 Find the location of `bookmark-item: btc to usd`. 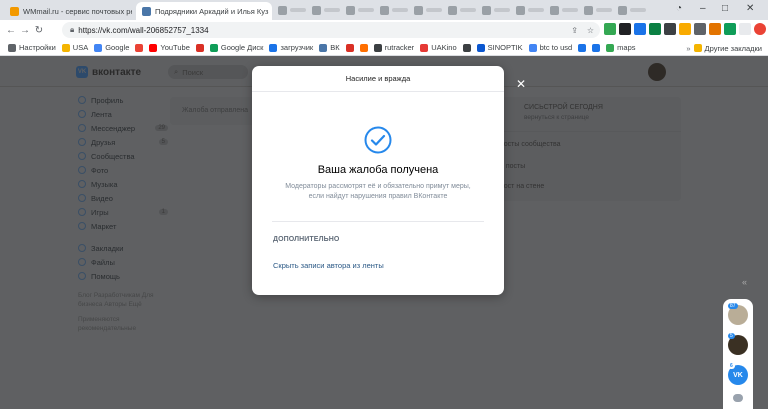

bookmark-item: btc to usd is located at coordinates (550, 47).